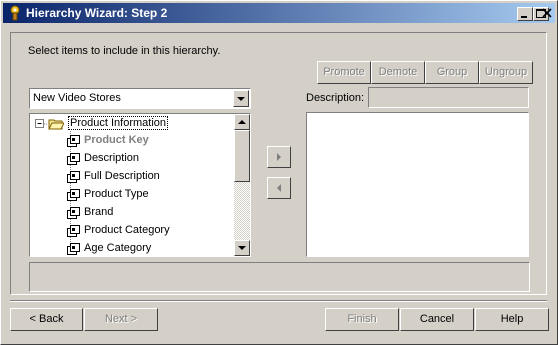  I want to click on minimize-icon, so click(524, 17).